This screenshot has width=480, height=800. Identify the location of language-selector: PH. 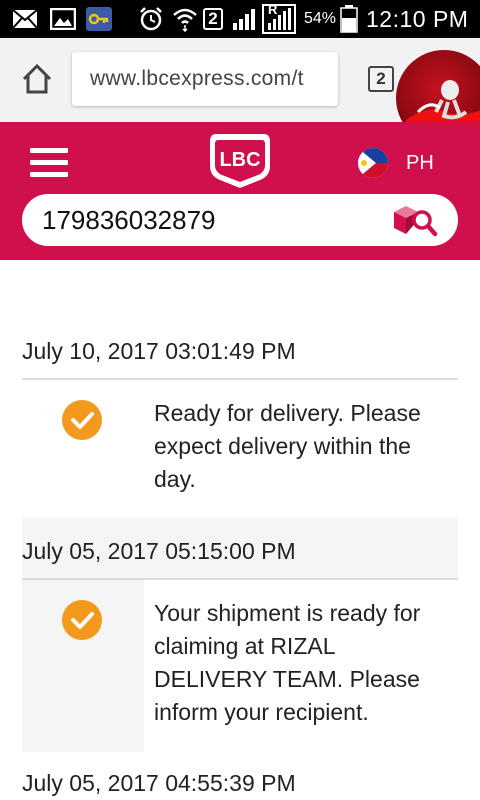
(420, 163).